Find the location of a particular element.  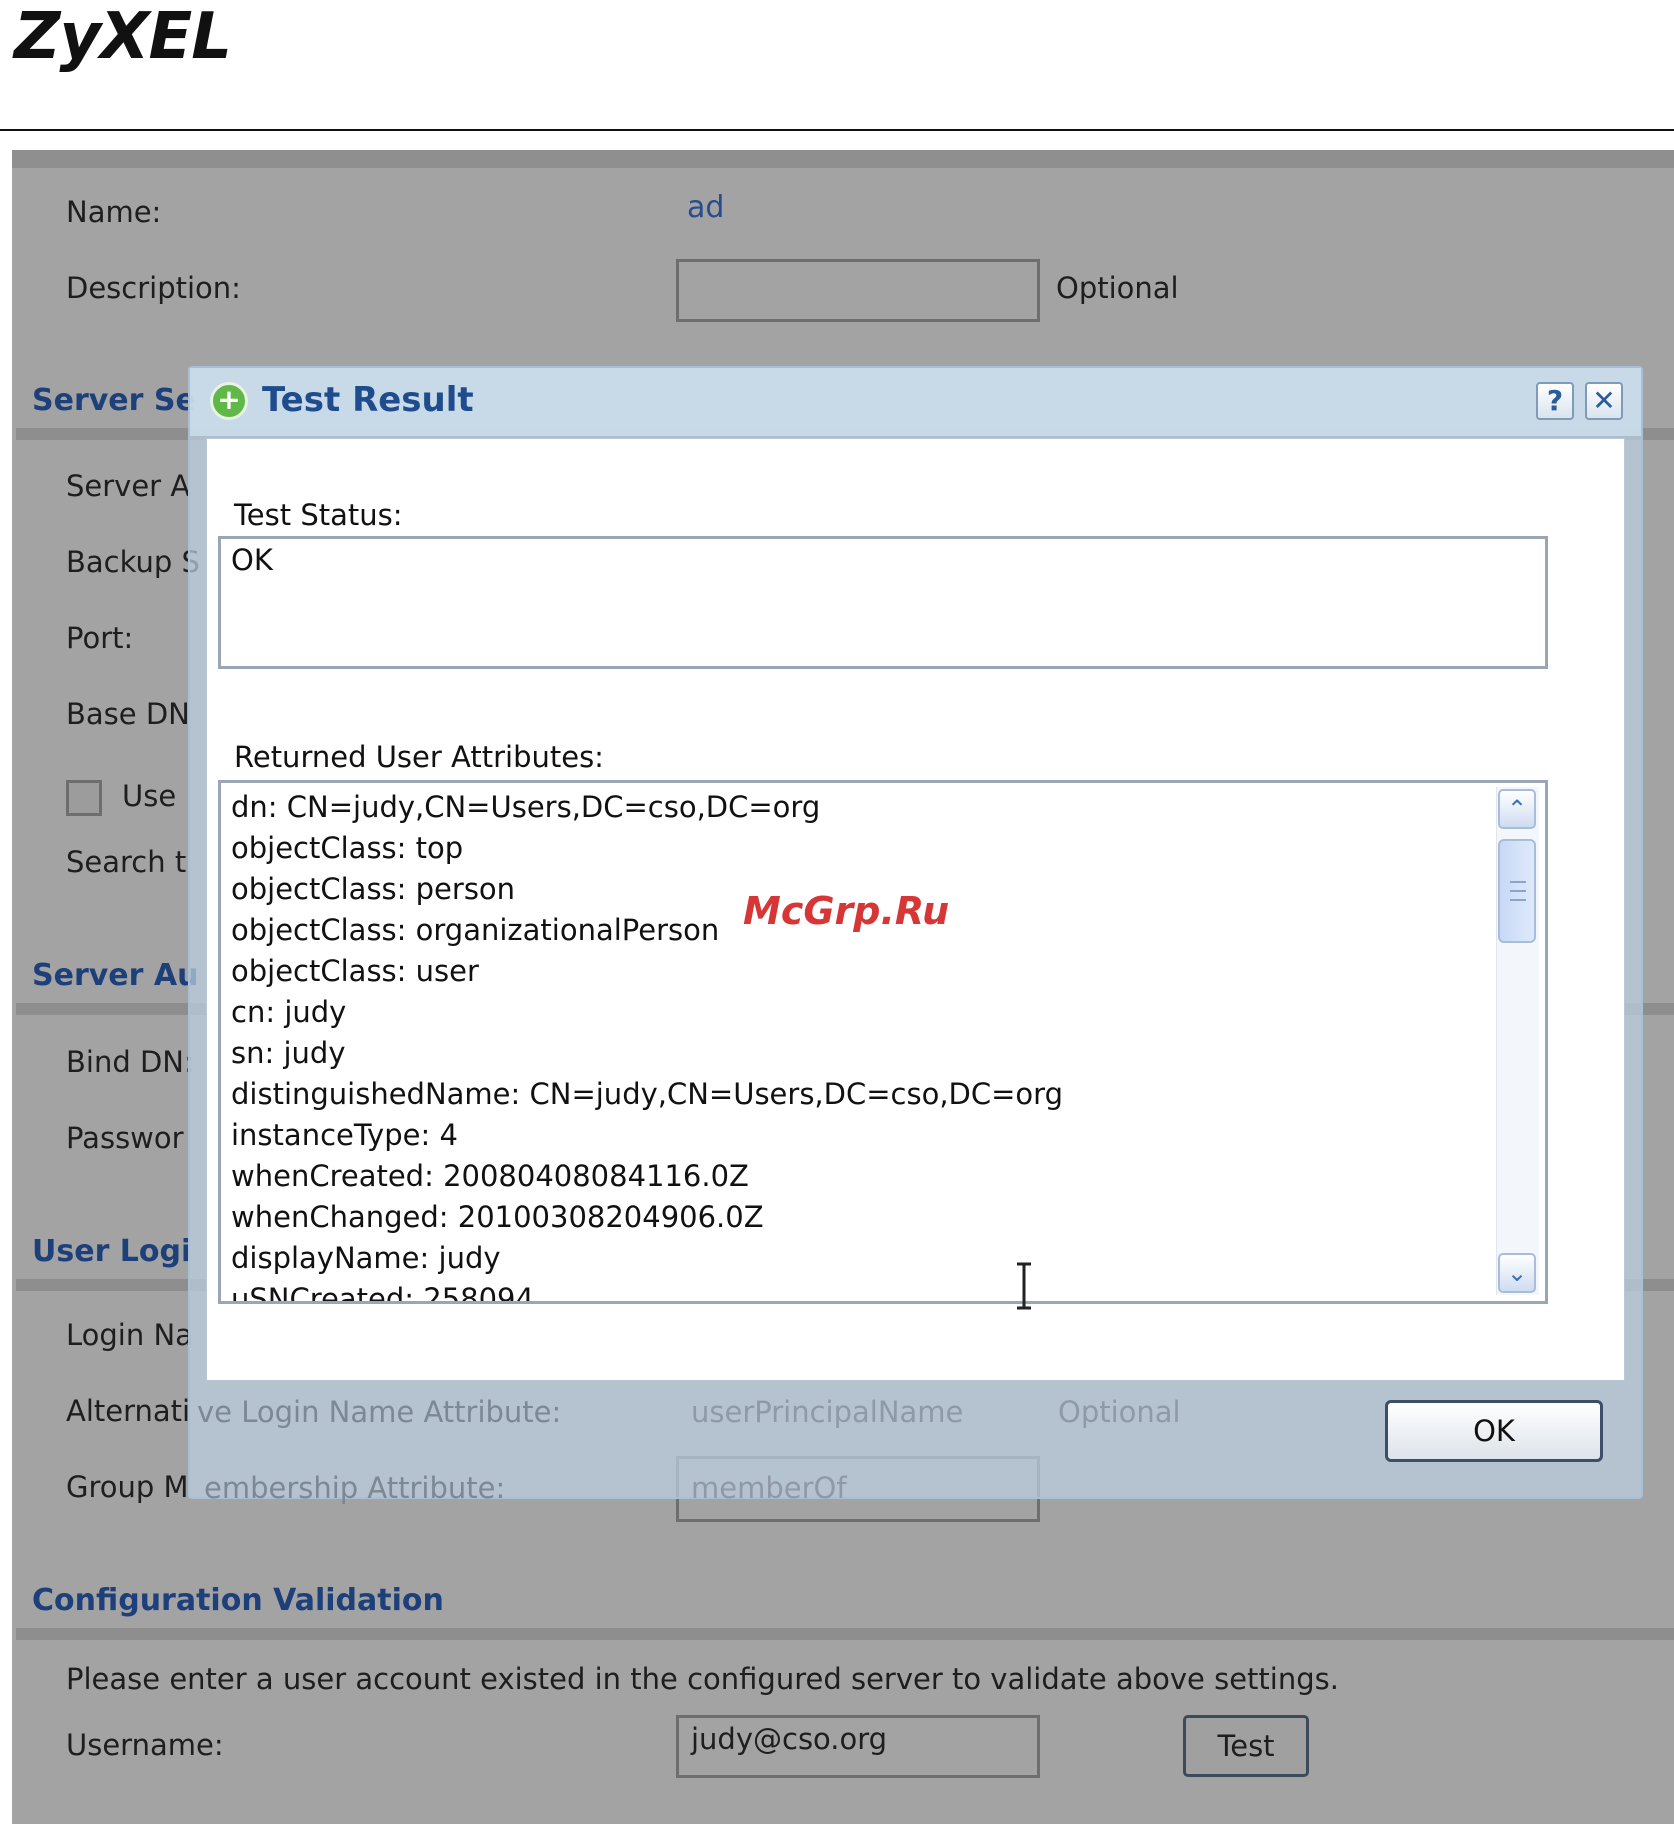

attributes-scrollbar: ⌃ ⌄ is located at coordinates (1517, 1041).